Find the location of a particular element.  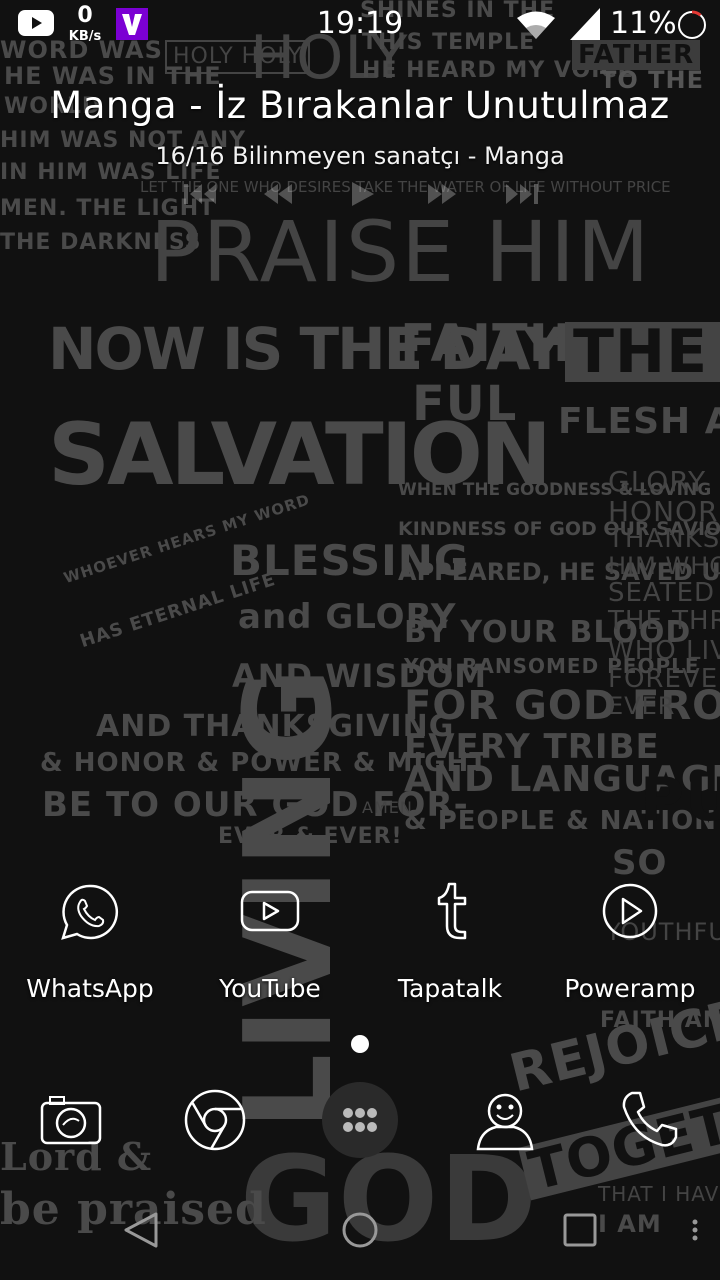

battery-icon is located at coordinates (692, 25).